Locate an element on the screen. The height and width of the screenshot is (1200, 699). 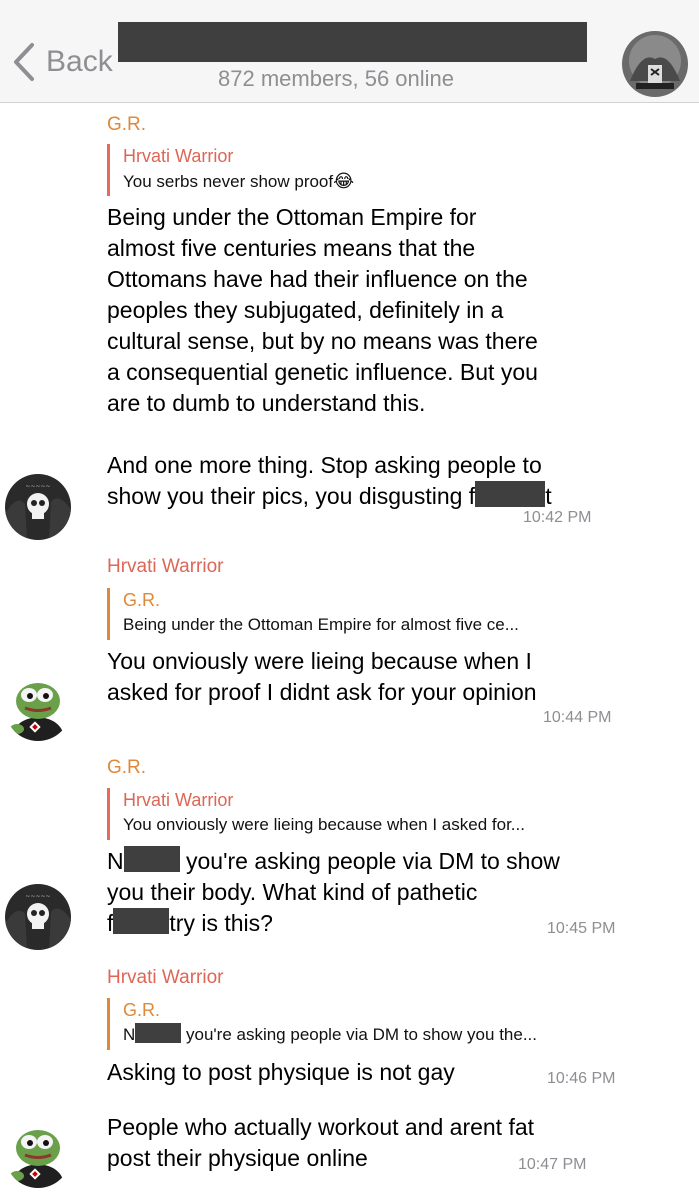
timestamp: 10:44 PM is located at coordinates (577, 717).